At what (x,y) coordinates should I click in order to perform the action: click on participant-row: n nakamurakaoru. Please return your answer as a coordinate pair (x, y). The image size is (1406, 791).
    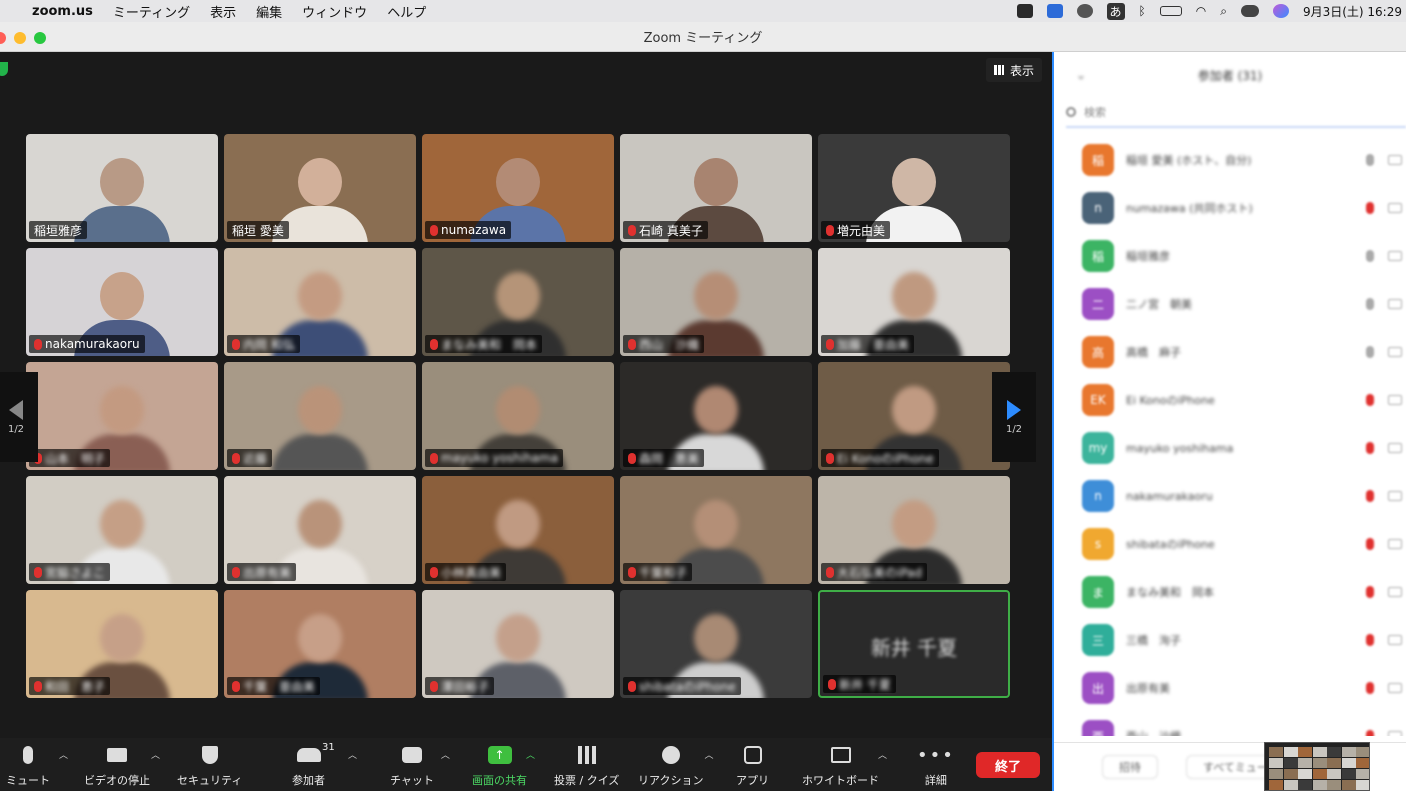
    Looking at the image, I should click on (1230, 496).